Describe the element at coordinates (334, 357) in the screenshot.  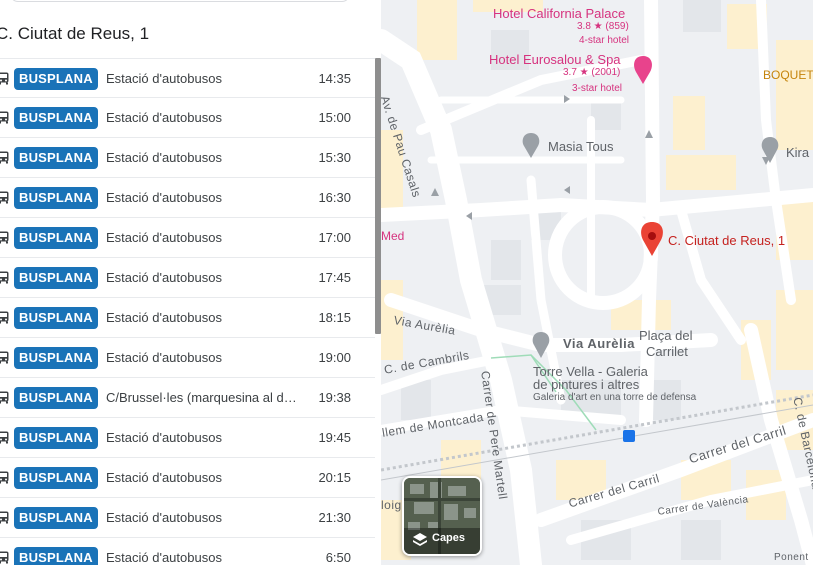
I see `departure-time: 19:00` at that location.